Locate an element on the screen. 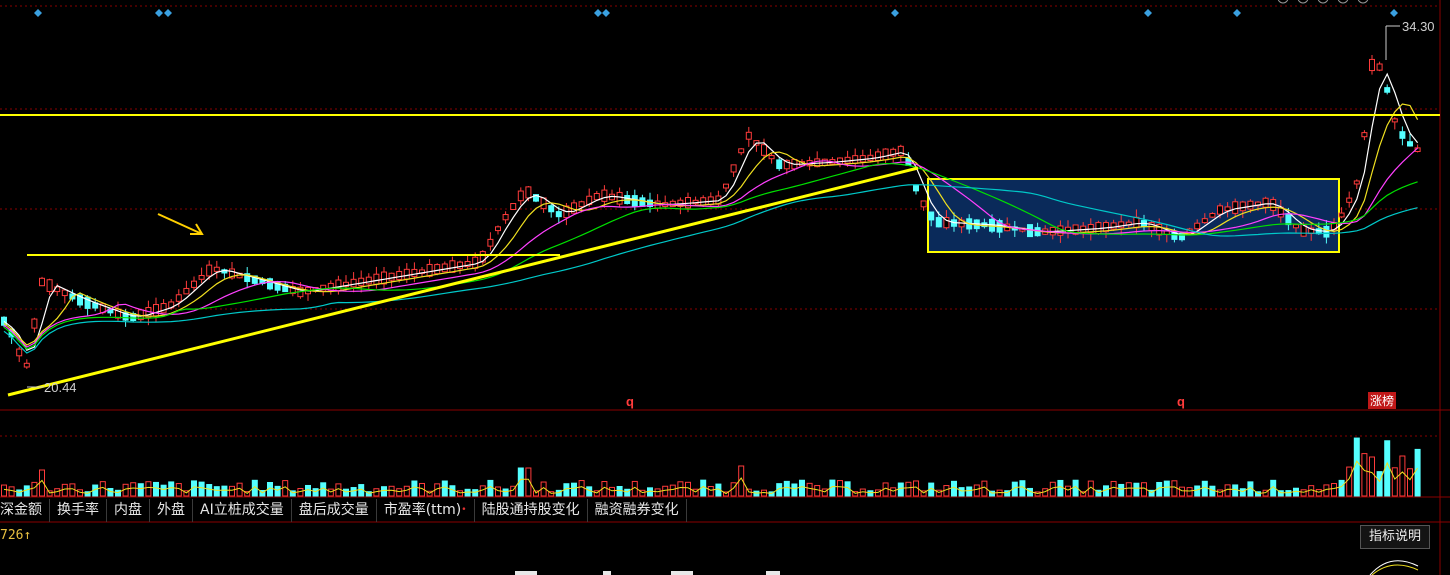  tab-pe-ttm: 市盈率(ttm)• is located at coordinates (426, 510).